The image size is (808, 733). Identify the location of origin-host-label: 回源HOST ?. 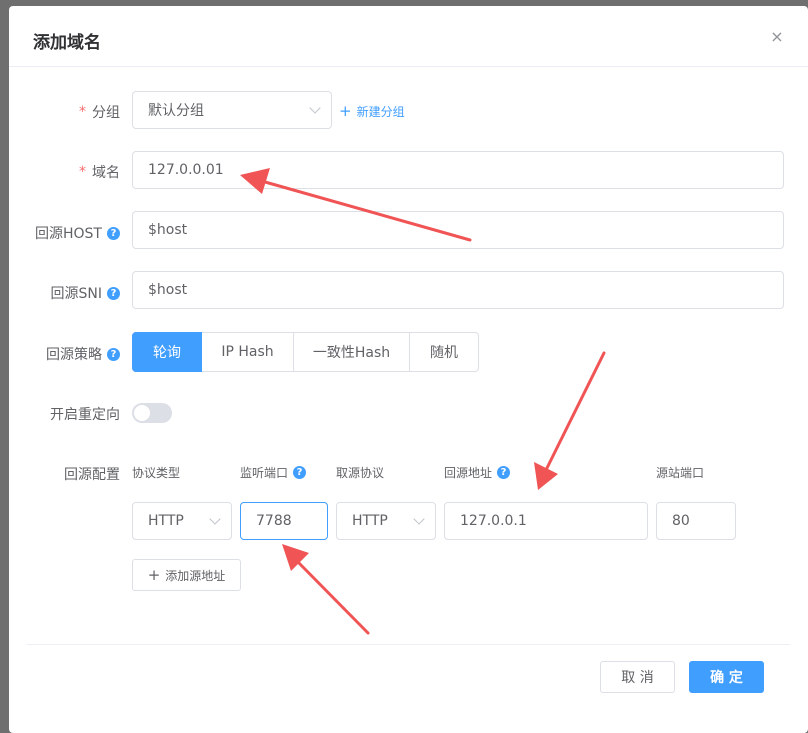
(64, 233).